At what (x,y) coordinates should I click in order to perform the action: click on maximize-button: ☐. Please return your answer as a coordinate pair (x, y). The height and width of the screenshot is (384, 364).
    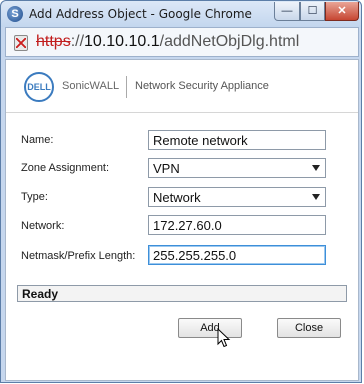
    Looking at the image, I should click on (312, 11).